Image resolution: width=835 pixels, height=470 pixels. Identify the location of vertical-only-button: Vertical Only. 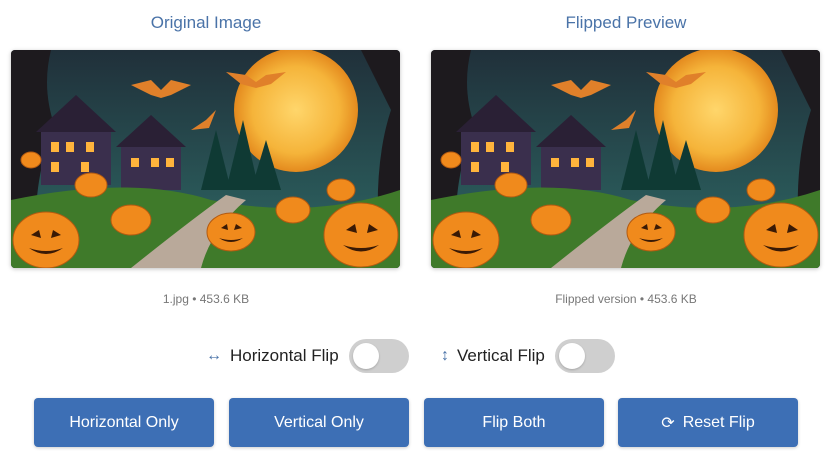
(319, 422).